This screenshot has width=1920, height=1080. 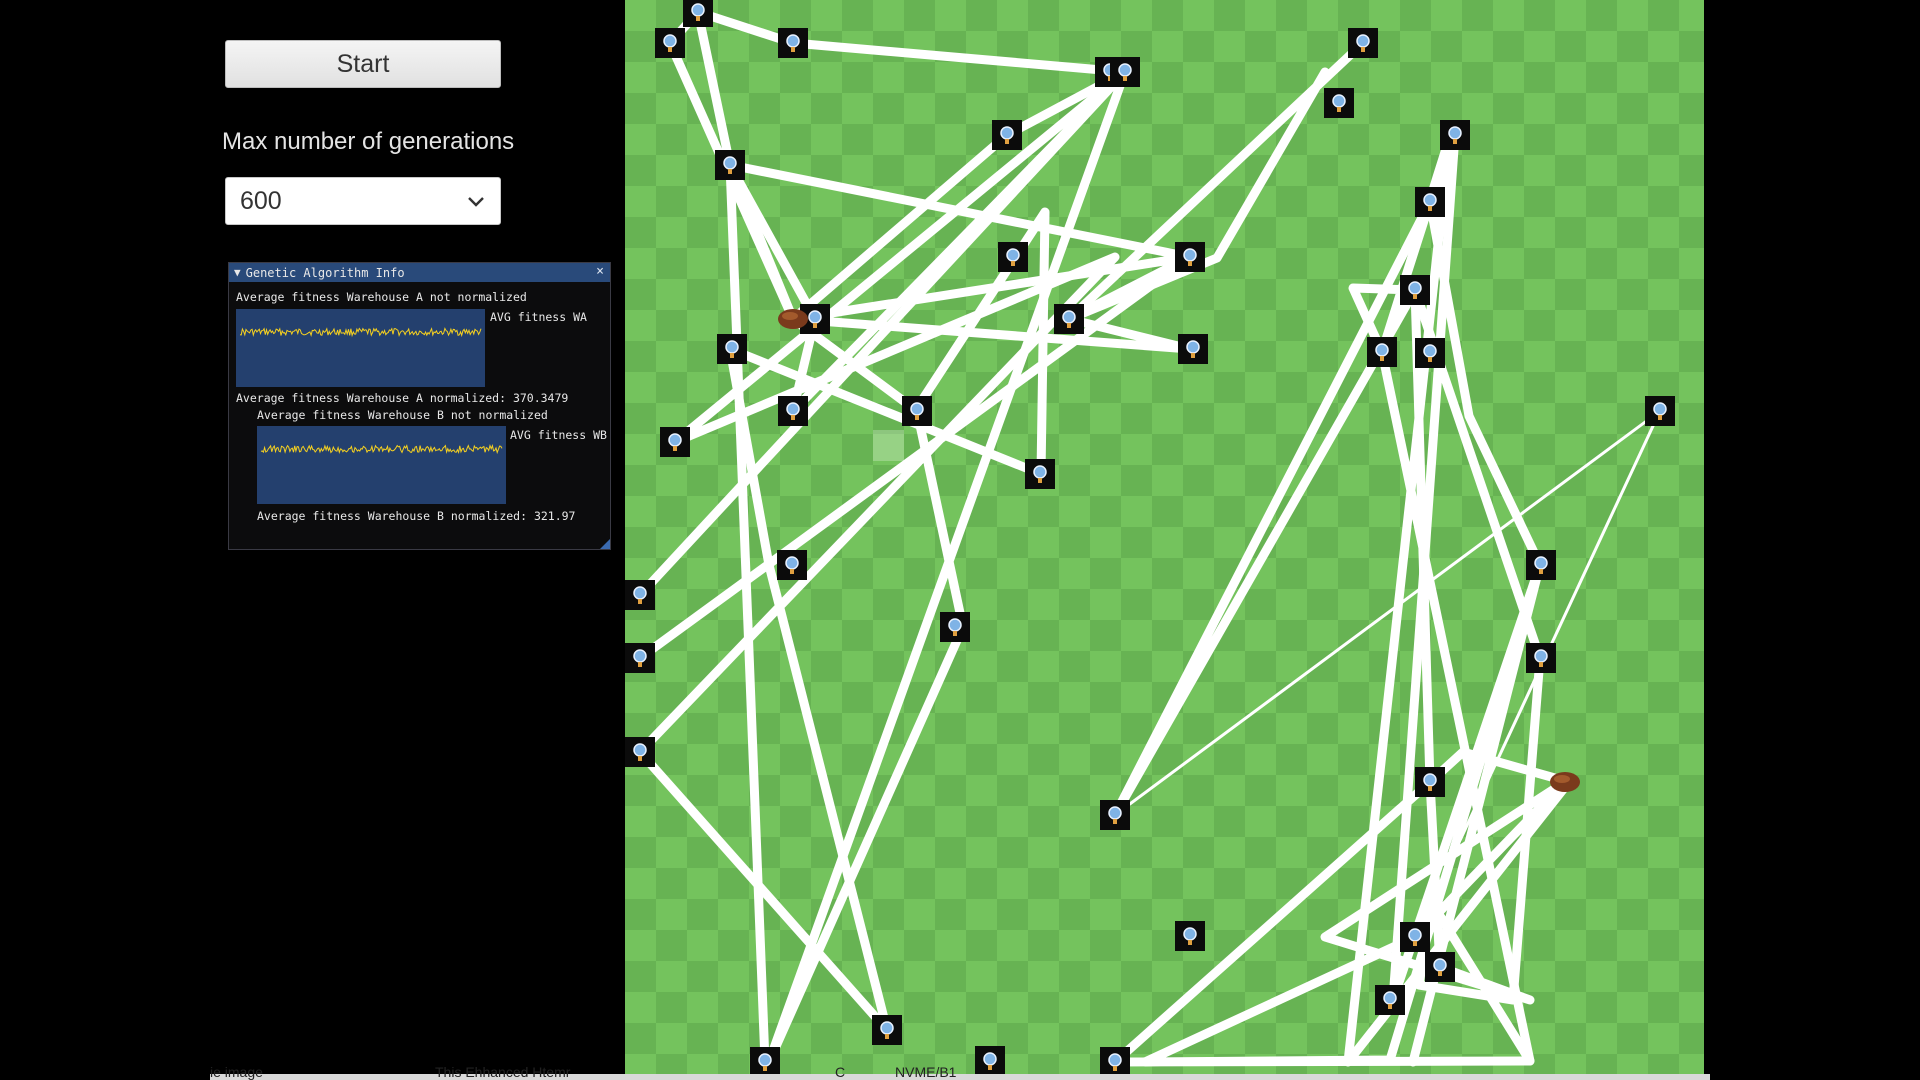 What do you see at coordinates (503, 1072) in the screenshot?
I see `footer-fragment-2: This Ehhanced Htemr` at bounding box center [503, 1072].